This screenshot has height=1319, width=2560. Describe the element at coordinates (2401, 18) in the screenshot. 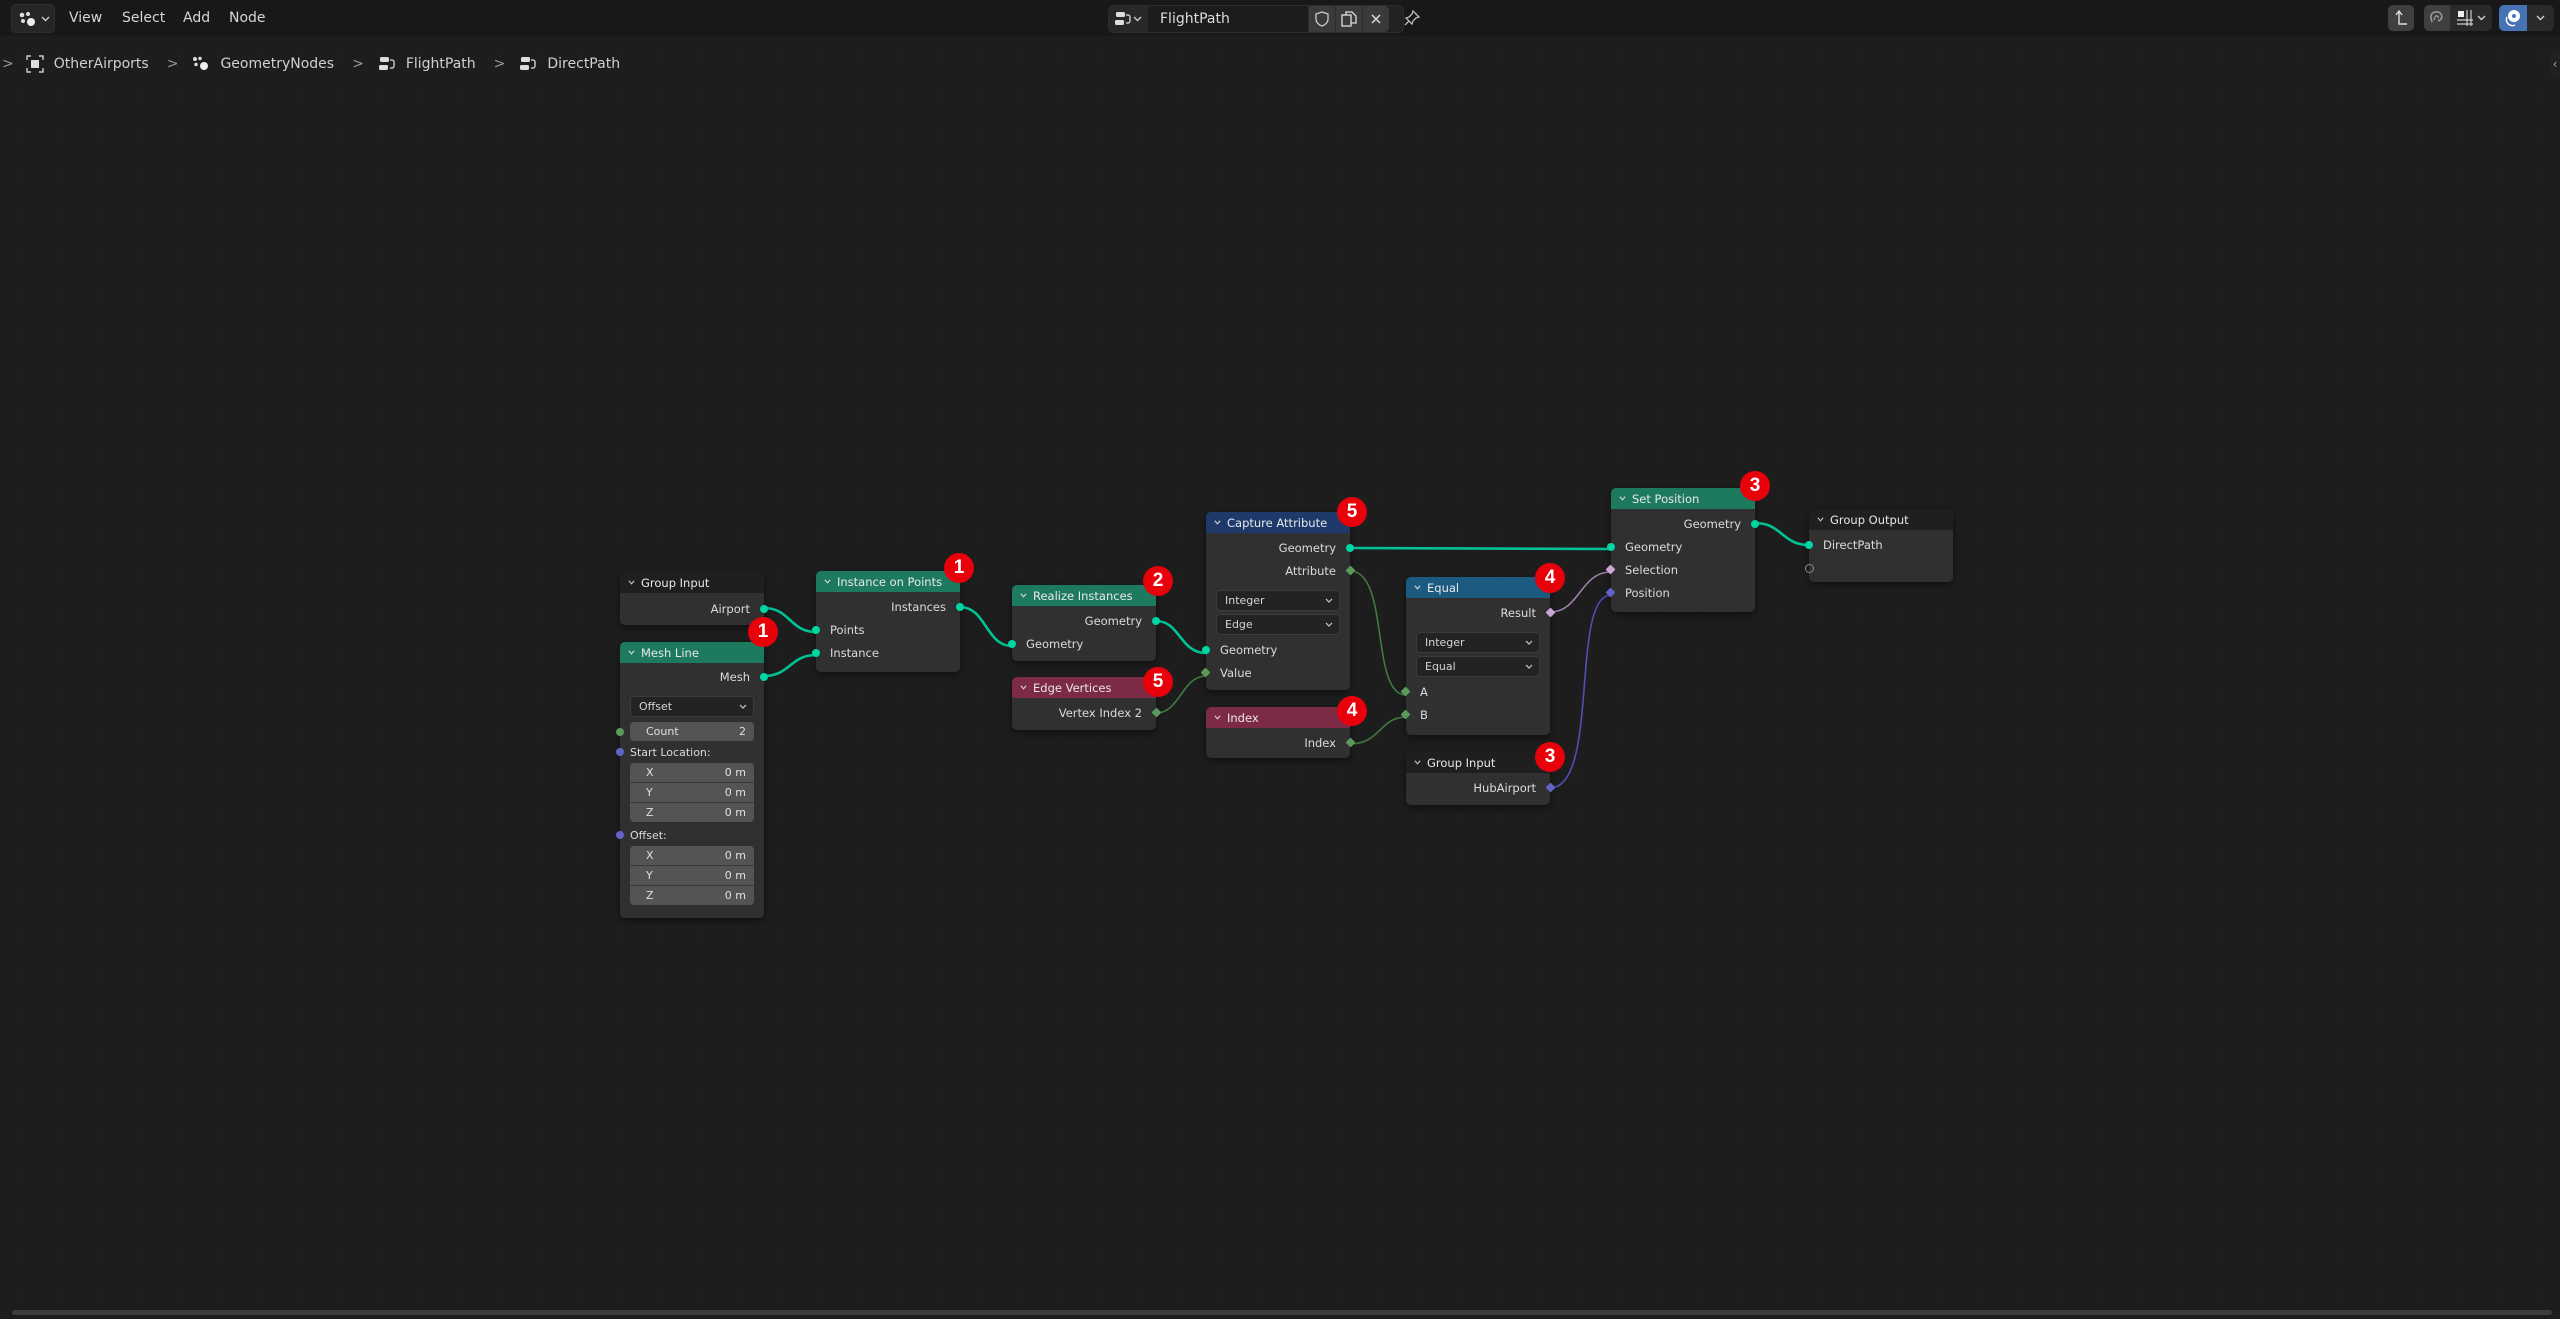

I see `parent-node-tree-button` at that location.